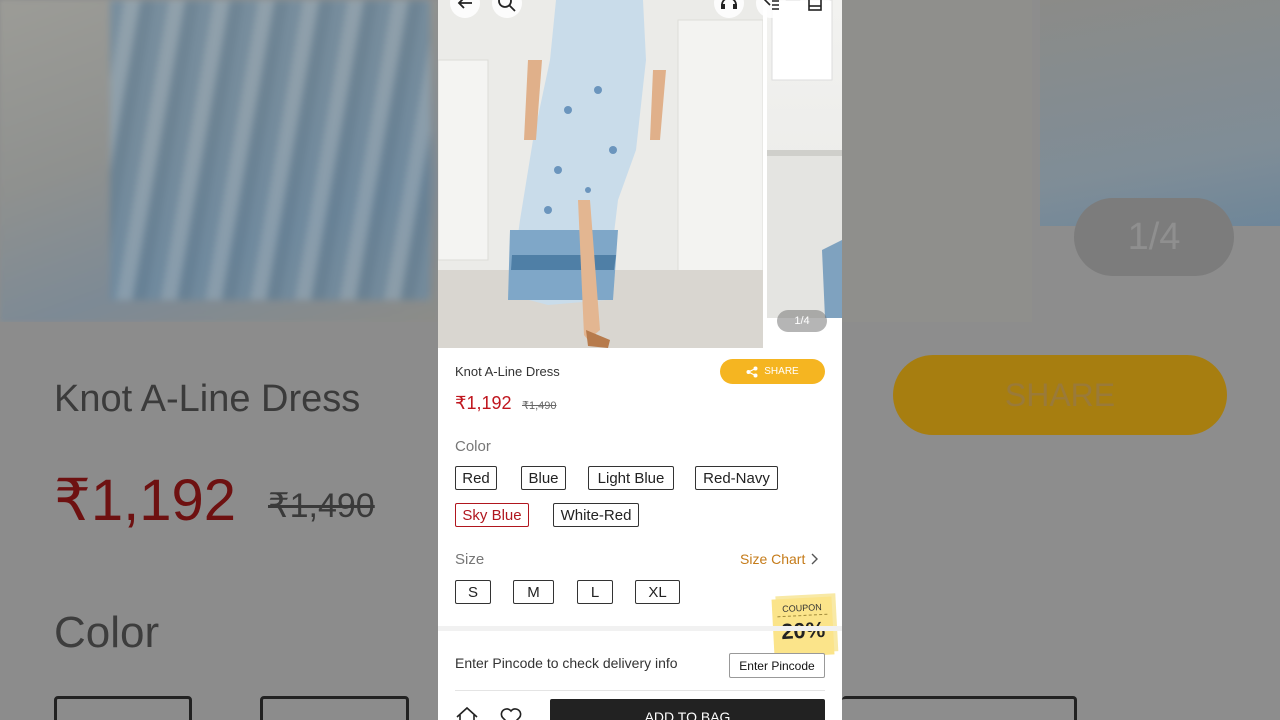 The image size is (1280, 720). Describe the element at coordinates (815, 559) in the screenshot. I see `chevron-right-icon` at that location.